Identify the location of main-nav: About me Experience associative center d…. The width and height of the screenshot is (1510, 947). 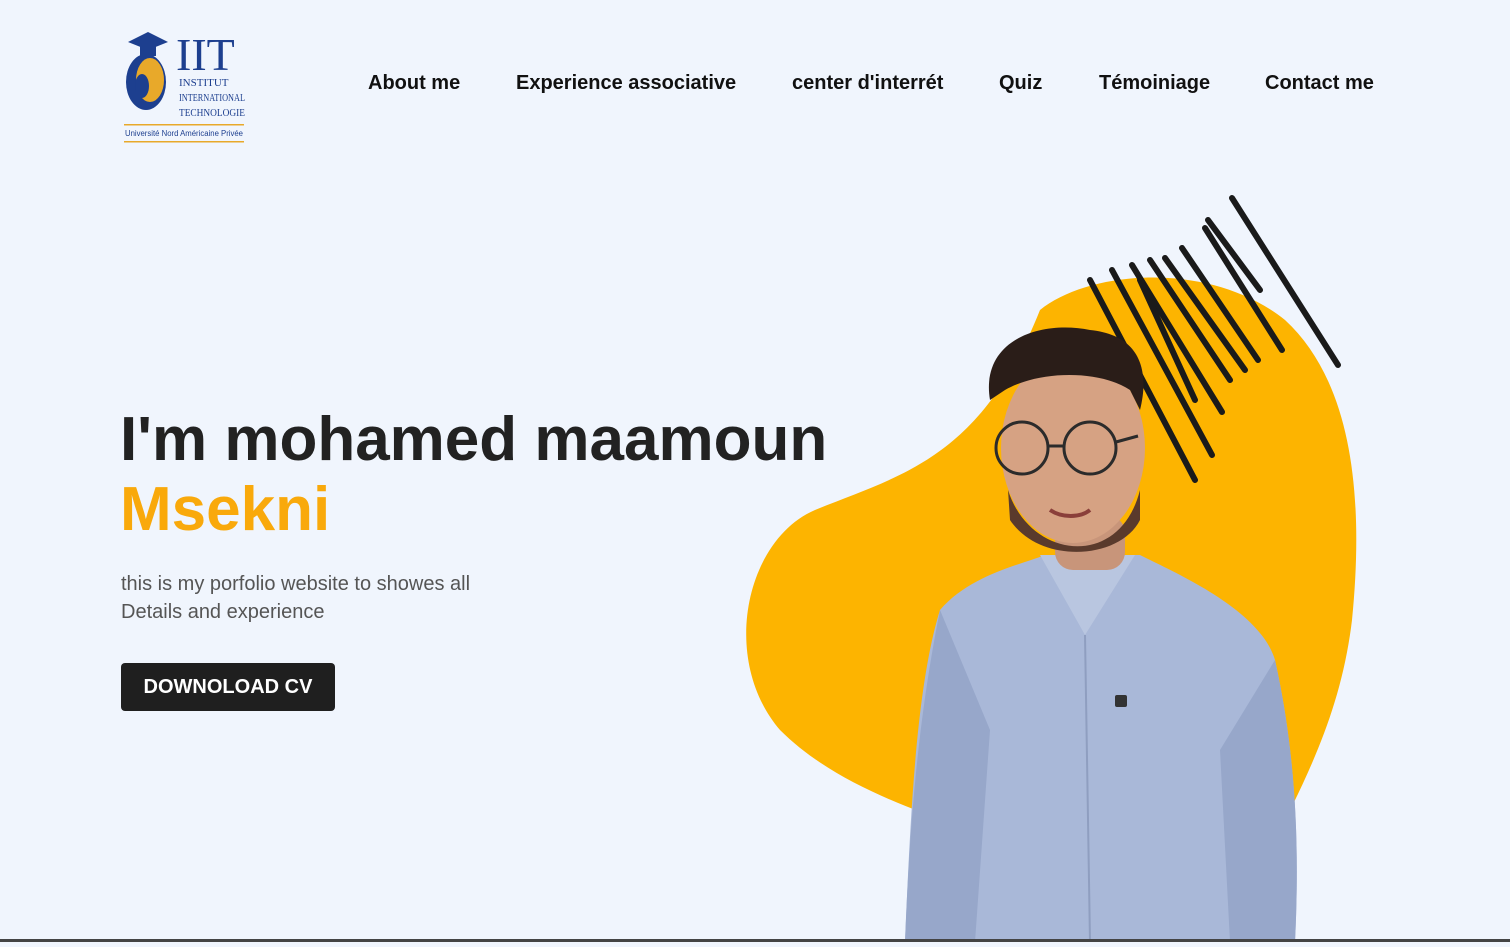
(755, 86).